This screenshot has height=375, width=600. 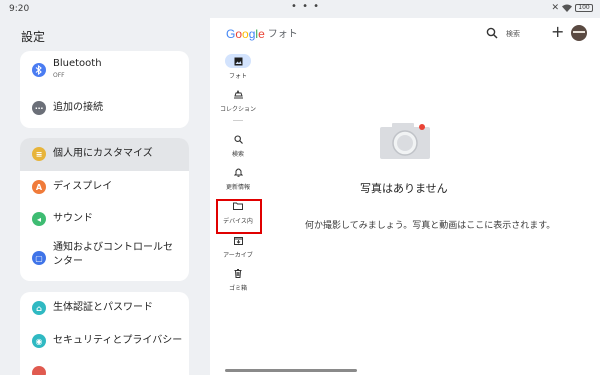 What do you see at coordinates (245, 34) in the screenshot?
I see `logo-google-text: Google` at bounding box center [245, 34].